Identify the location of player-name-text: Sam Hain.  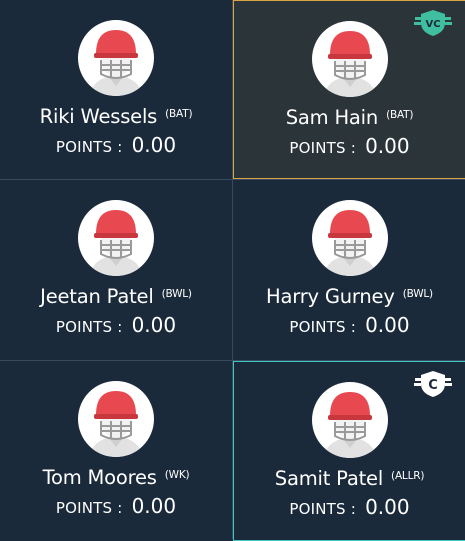
(332, 117).